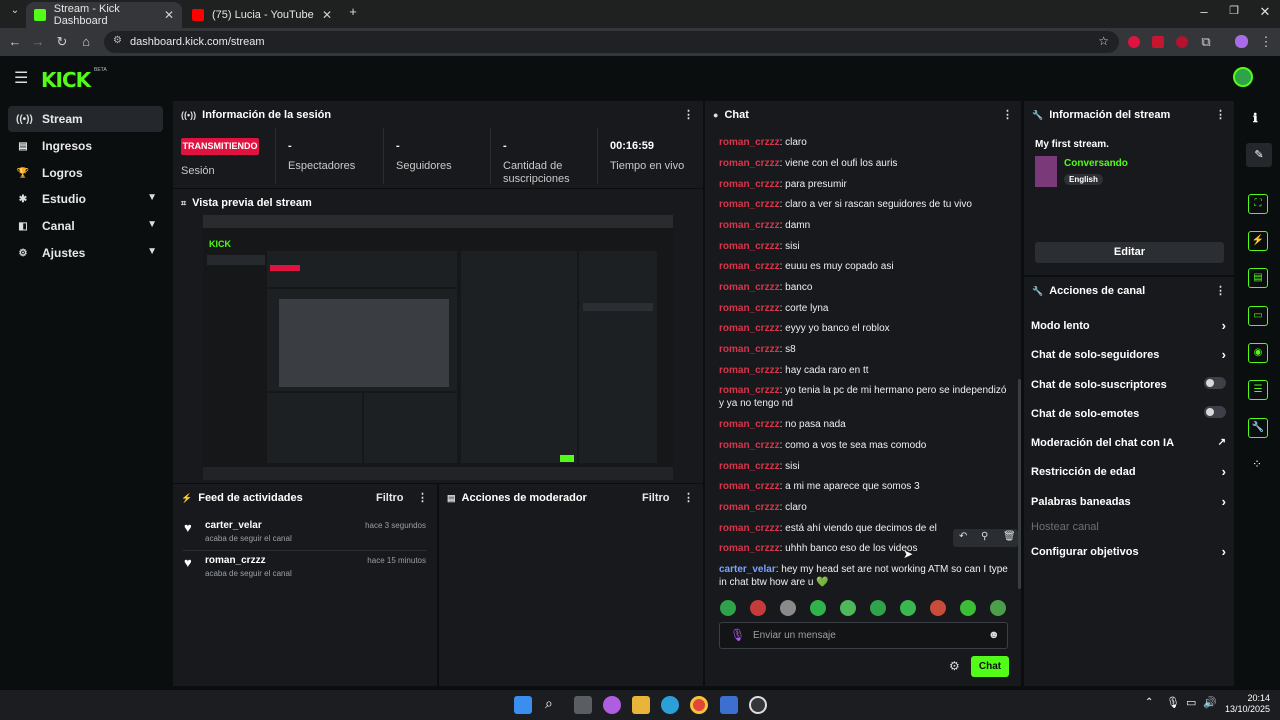 This screenshot has width=1280, height=720. I want to click on chat-message: roman_crzzz: eyyy yo banco el roblox, so click(864, 328).